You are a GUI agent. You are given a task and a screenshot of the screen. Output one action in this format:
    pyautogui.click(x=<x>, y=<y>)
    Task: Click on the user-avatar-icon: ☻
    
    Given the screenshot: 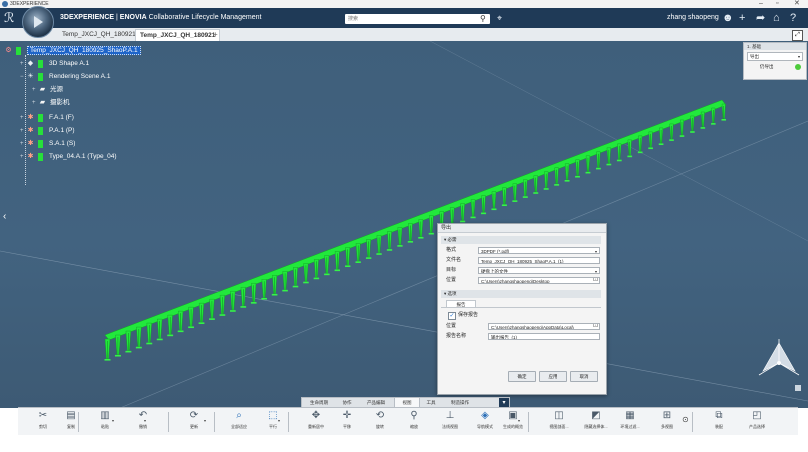 What is the action you would take?
    pyautogui.click(x=728, y=18)
    